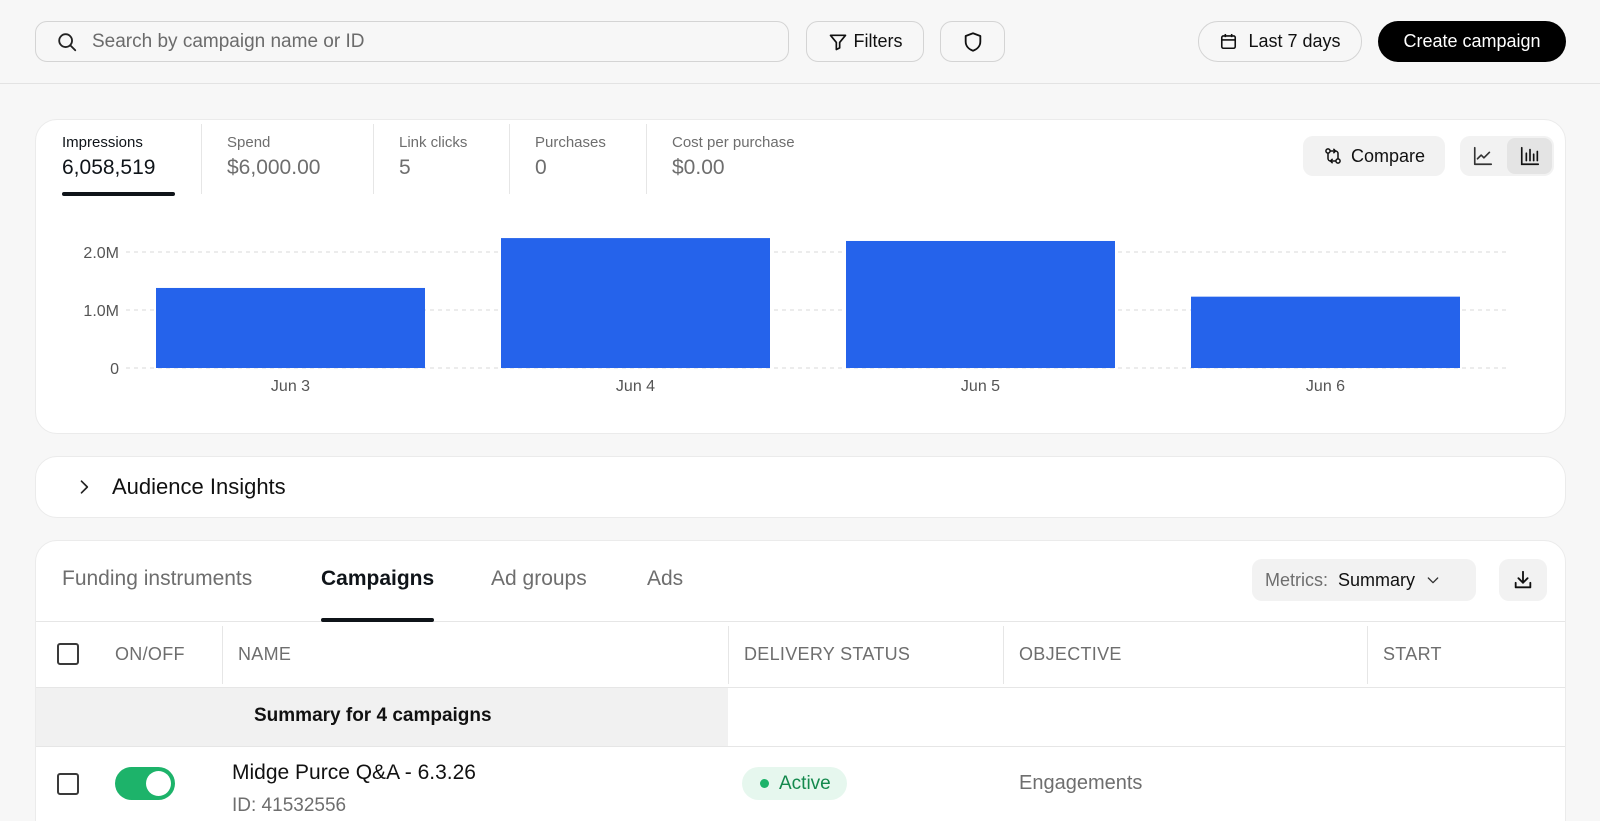 Image resolution: width=1600 pixels, height=821 pixels. I want to click on line-chart-icon, so click(1482, 156).